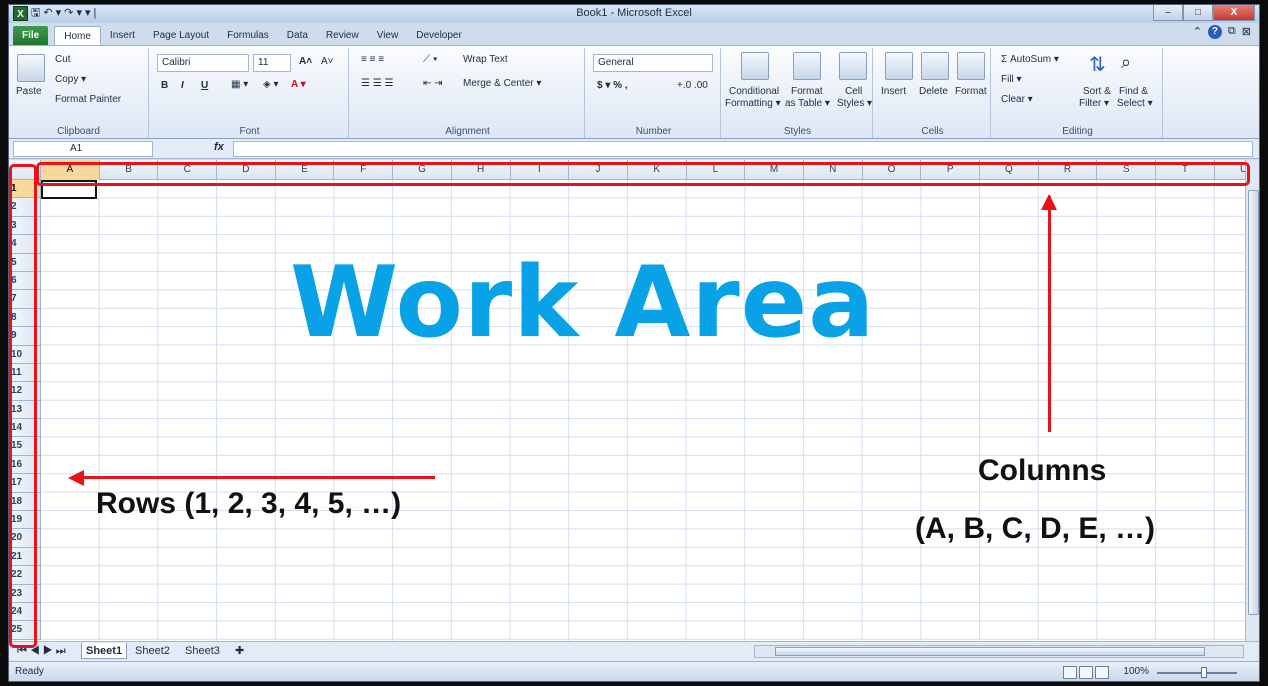 This screenshot has height=686, width=1268. I want to click on column-header-b: B, so click(129, 170).